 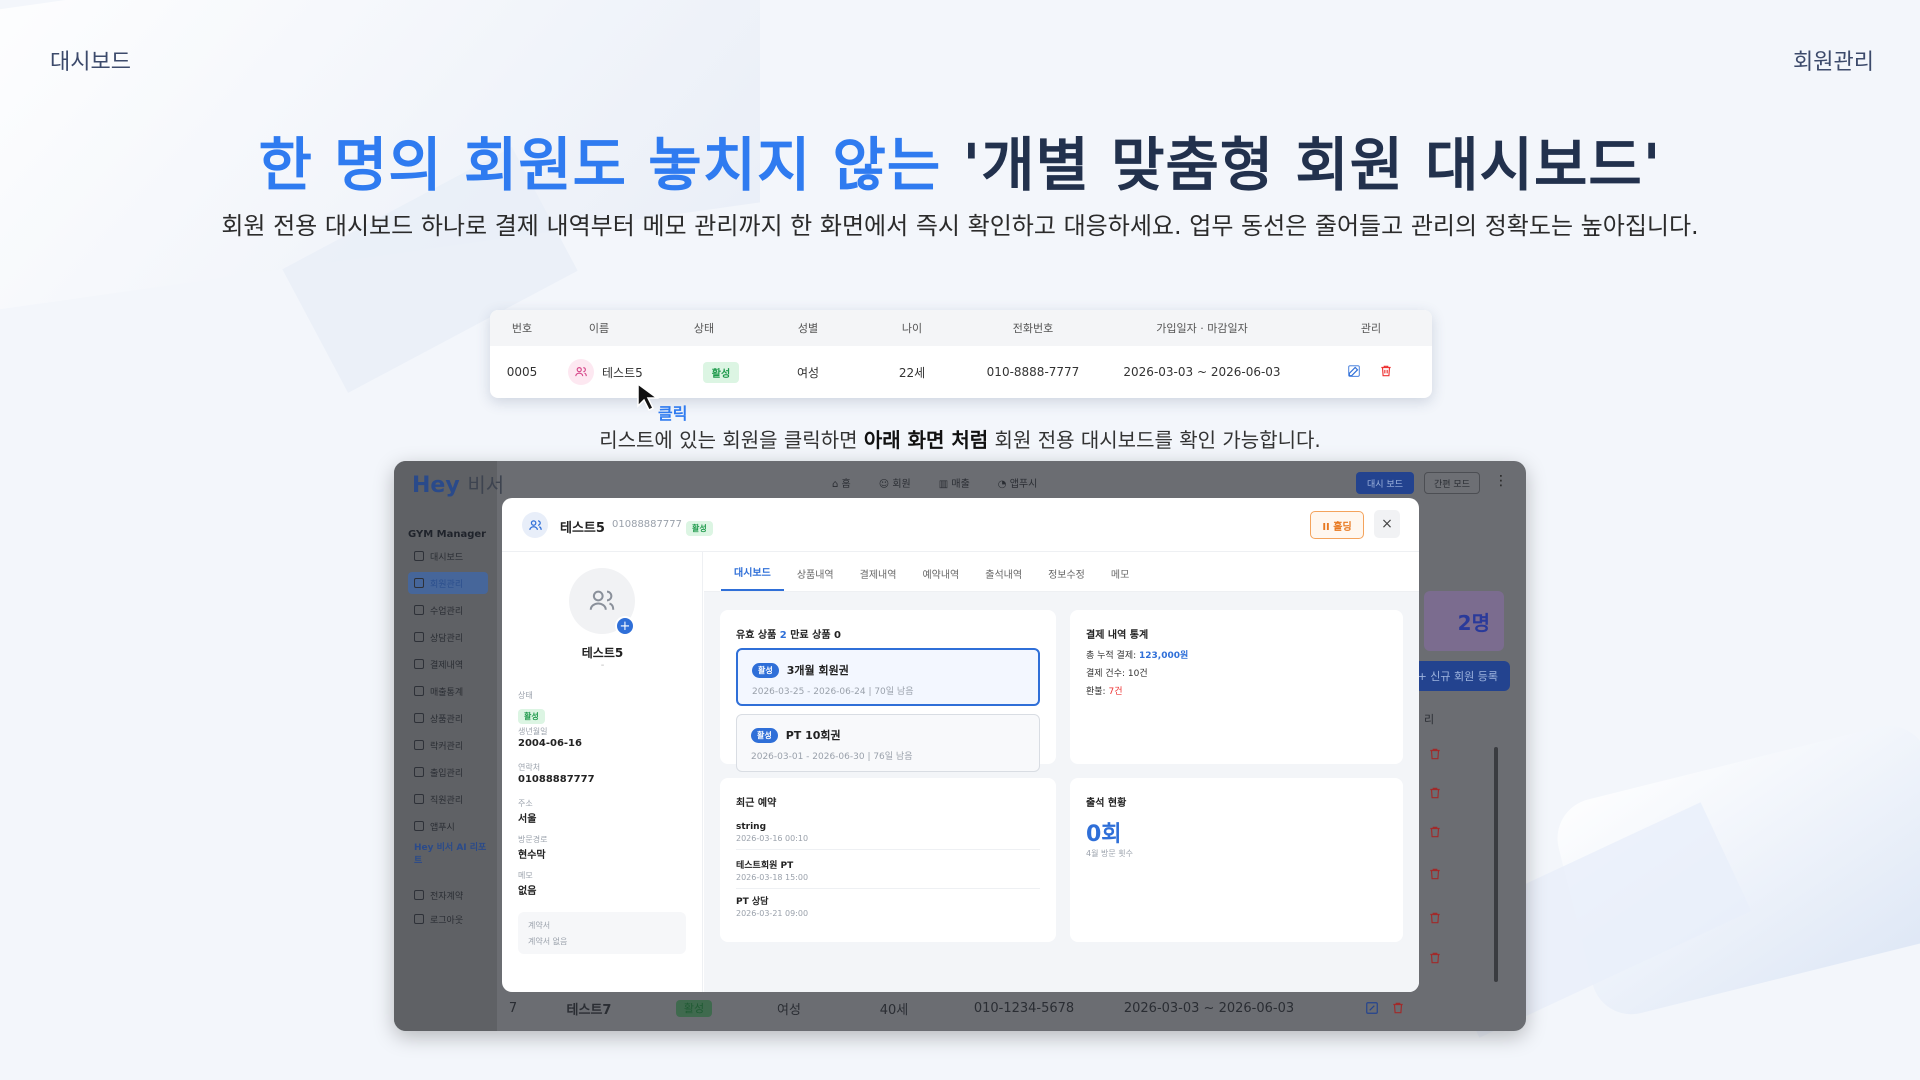 I want to click on top-nav: ⌂ 홈 ☺ 회원 ▥ 매출 ◔ 앱푸시, so click(x=934, y=482).